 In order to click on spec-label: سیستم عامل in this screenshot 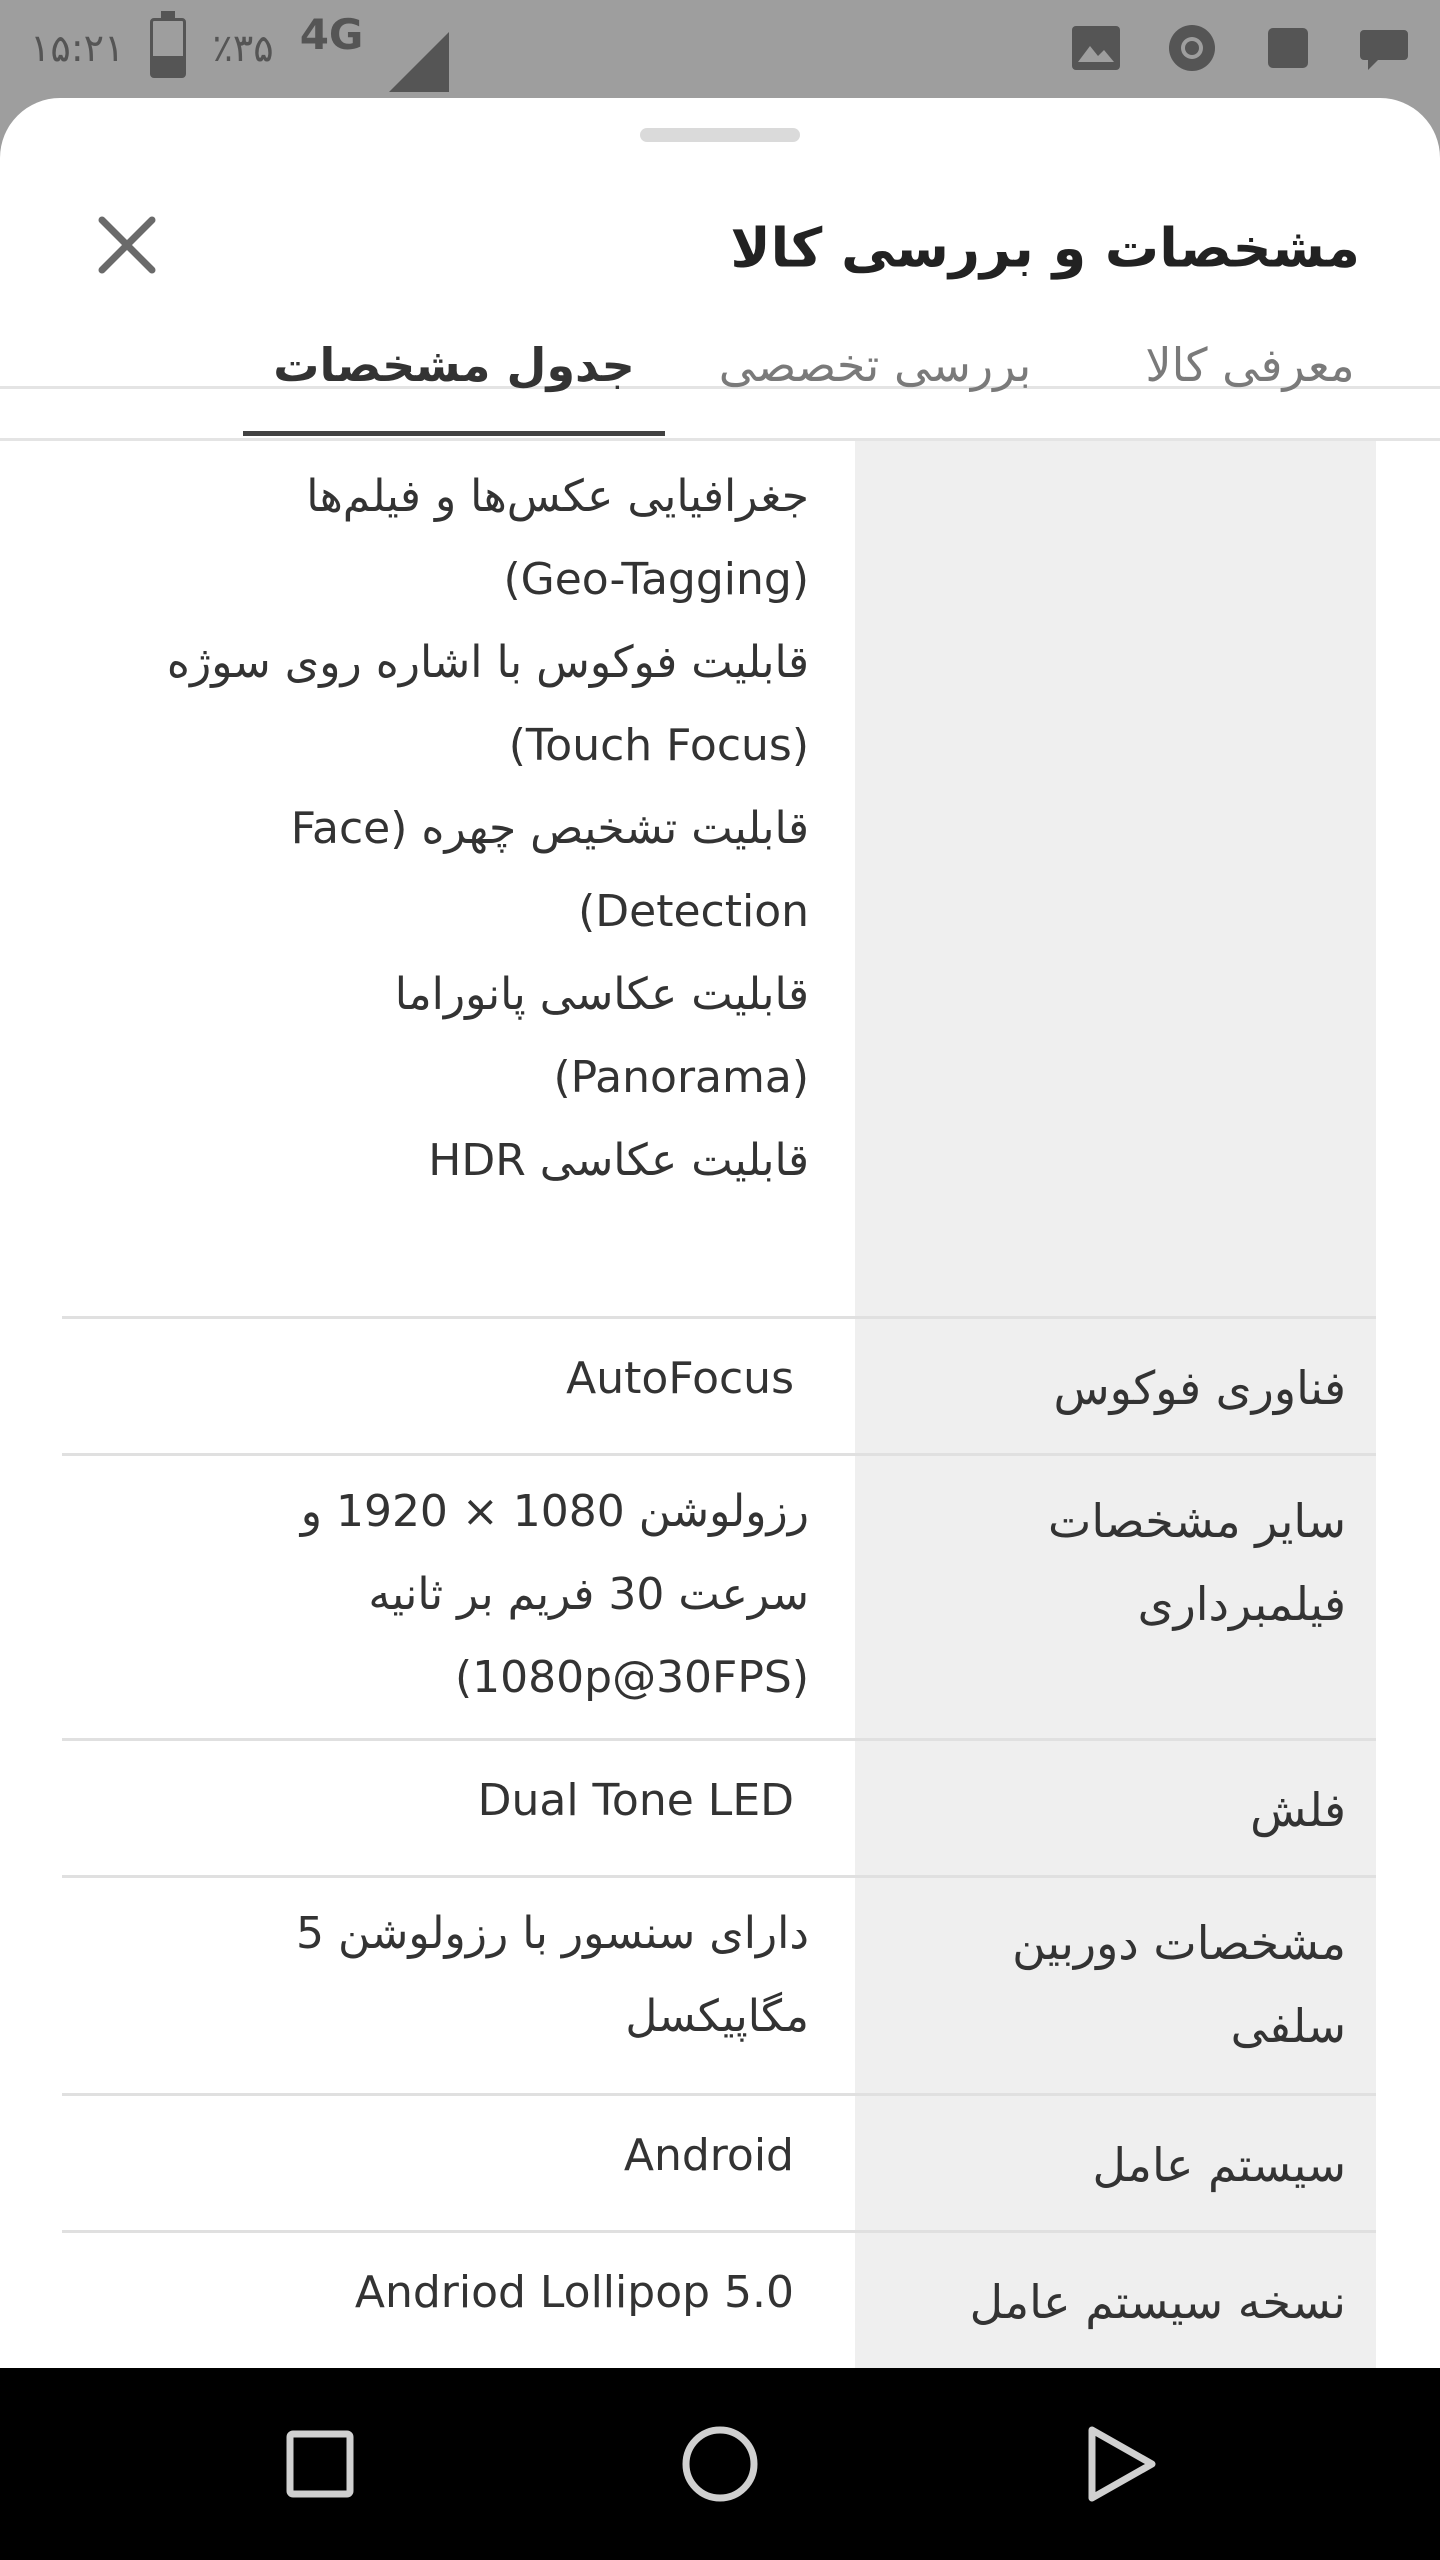, I will do `click(1126, 2165)`.